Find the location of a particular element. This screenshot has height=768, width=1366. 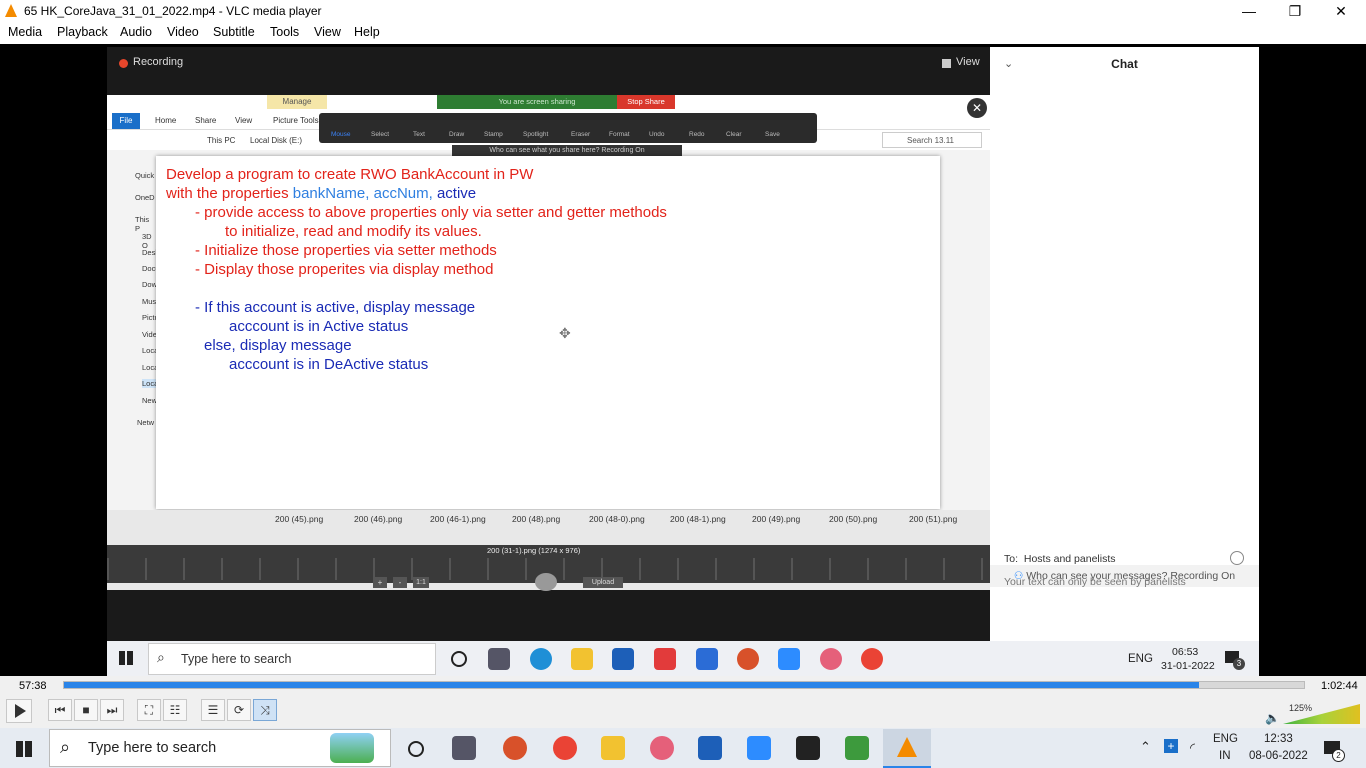

menu-tools: Tools is located at coordinates (284, 30).